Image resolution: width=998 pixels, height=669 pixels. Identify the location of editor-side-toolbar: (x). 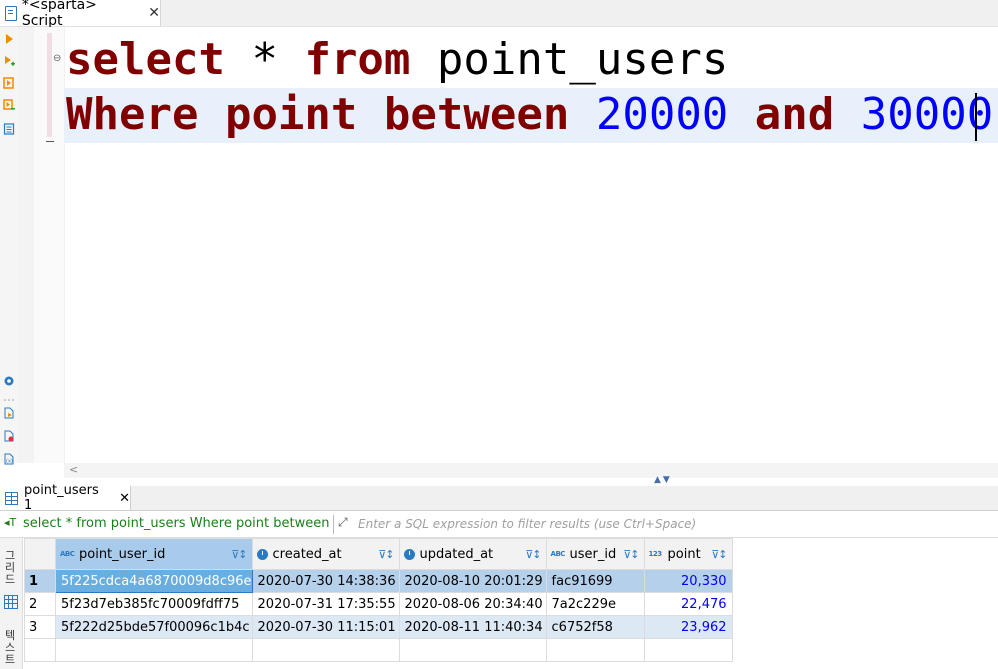
(9, 246).